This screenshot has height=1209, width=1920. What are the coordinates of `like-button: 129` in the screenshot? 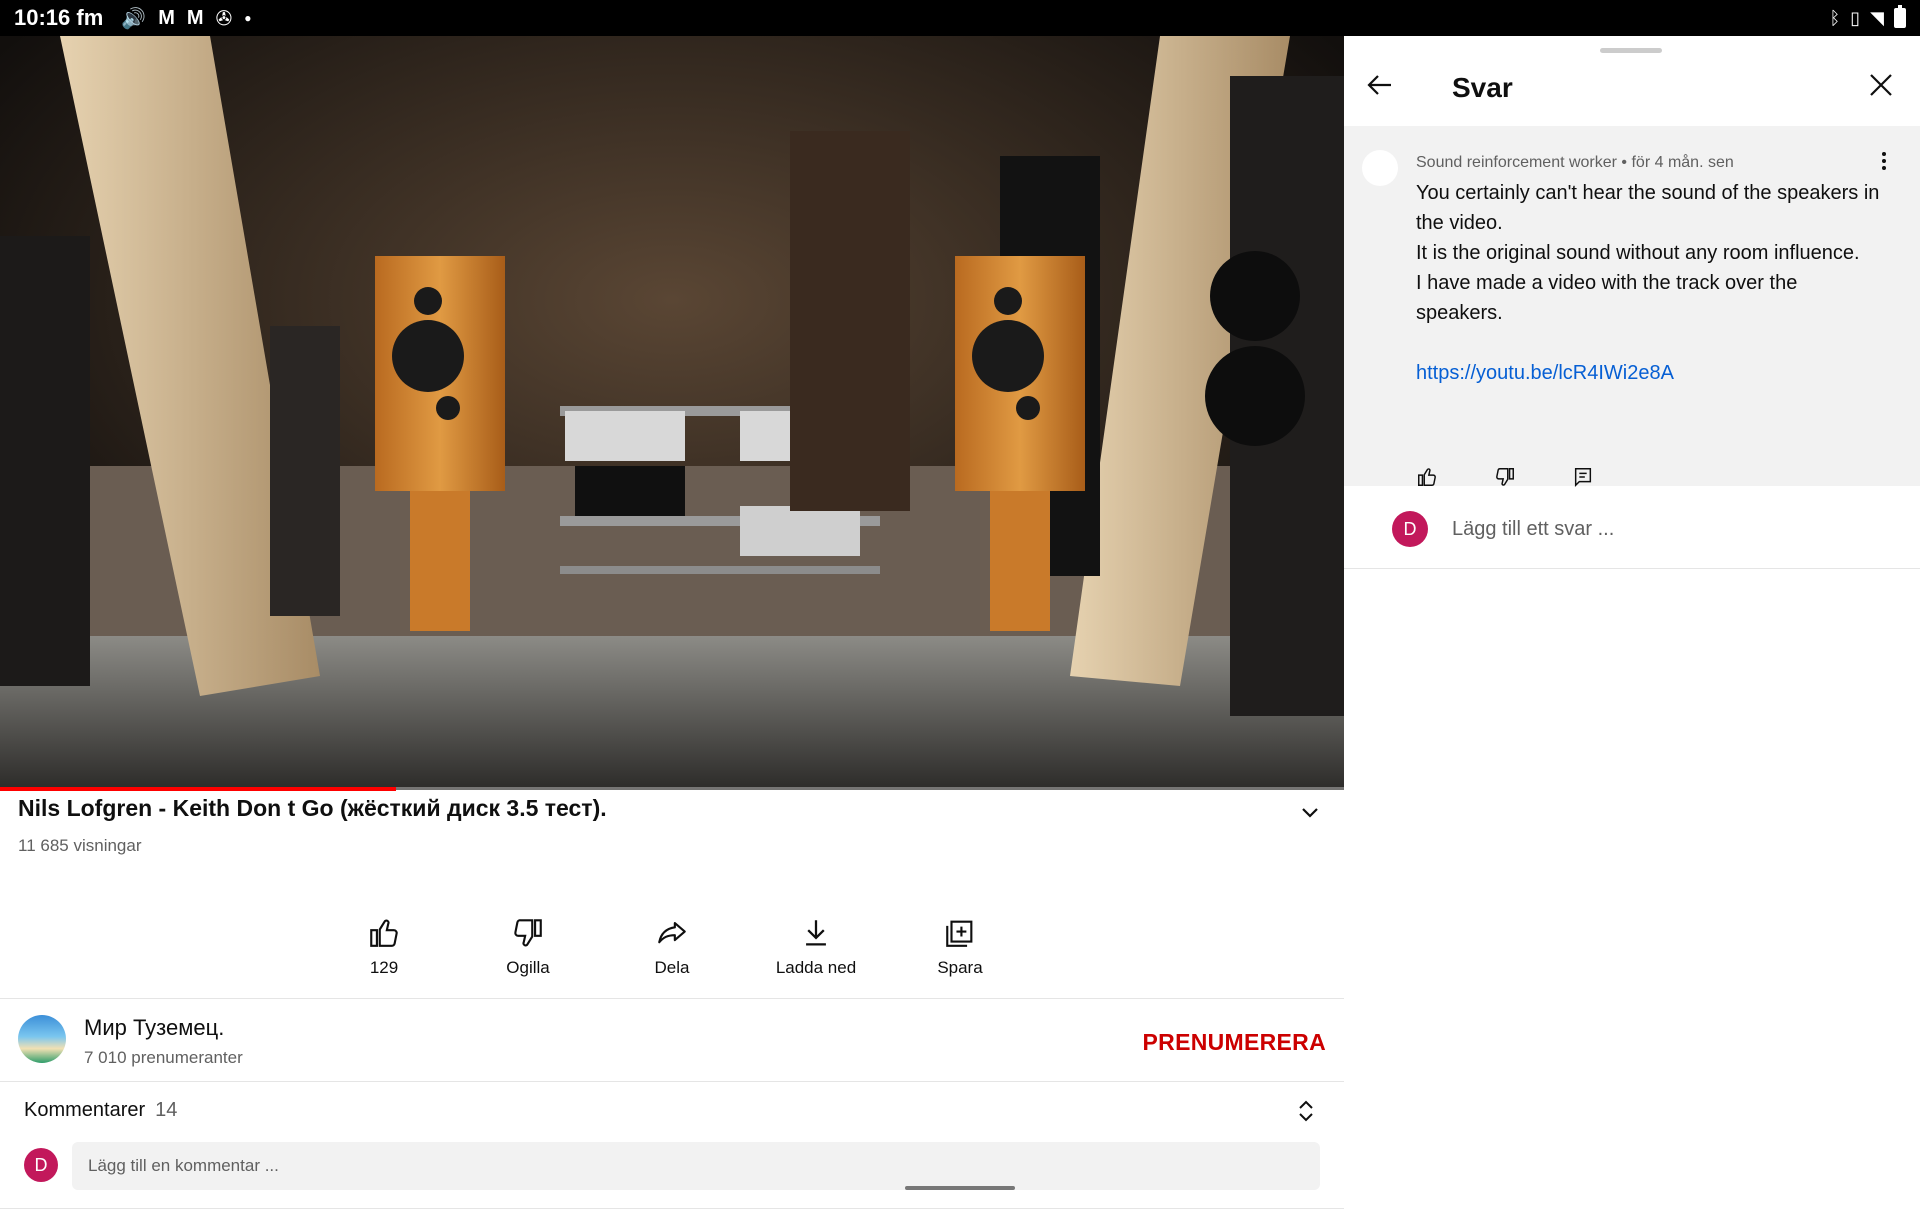 It's located at (384, 947).